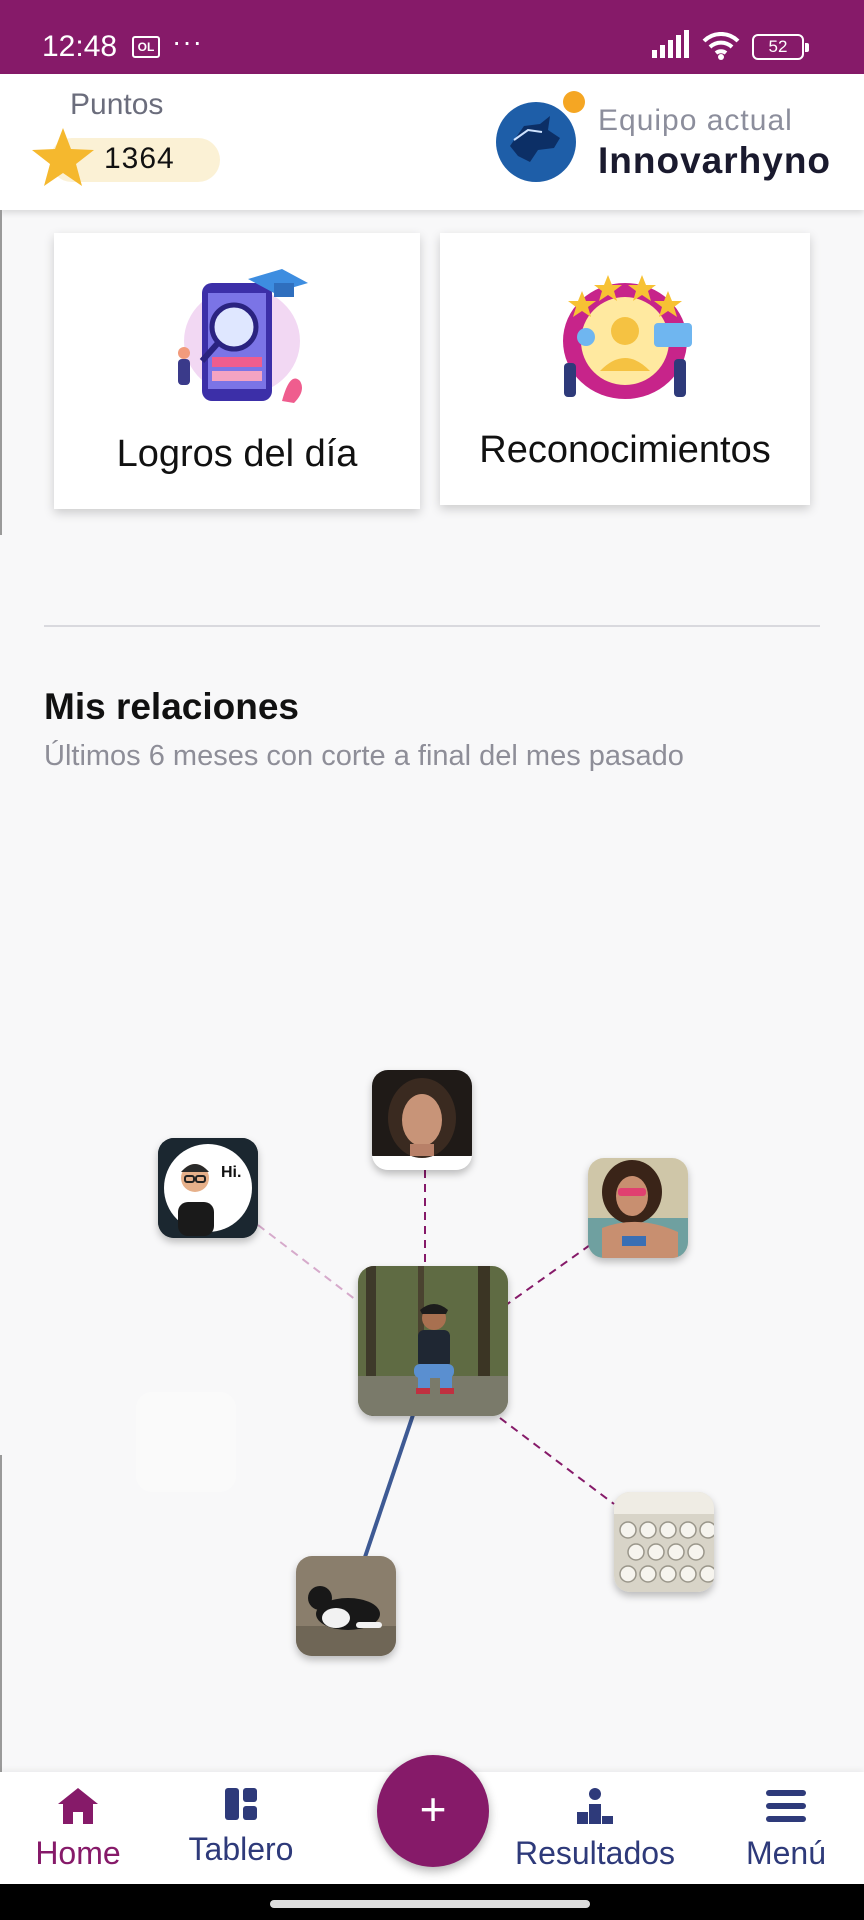 This screenshot has height=1920, width=864. What do you see at coordinates (638, 1208) in the screenshot?
I see `contact-avatar-woman-sunglasses` at bounding box center [638, 1208].